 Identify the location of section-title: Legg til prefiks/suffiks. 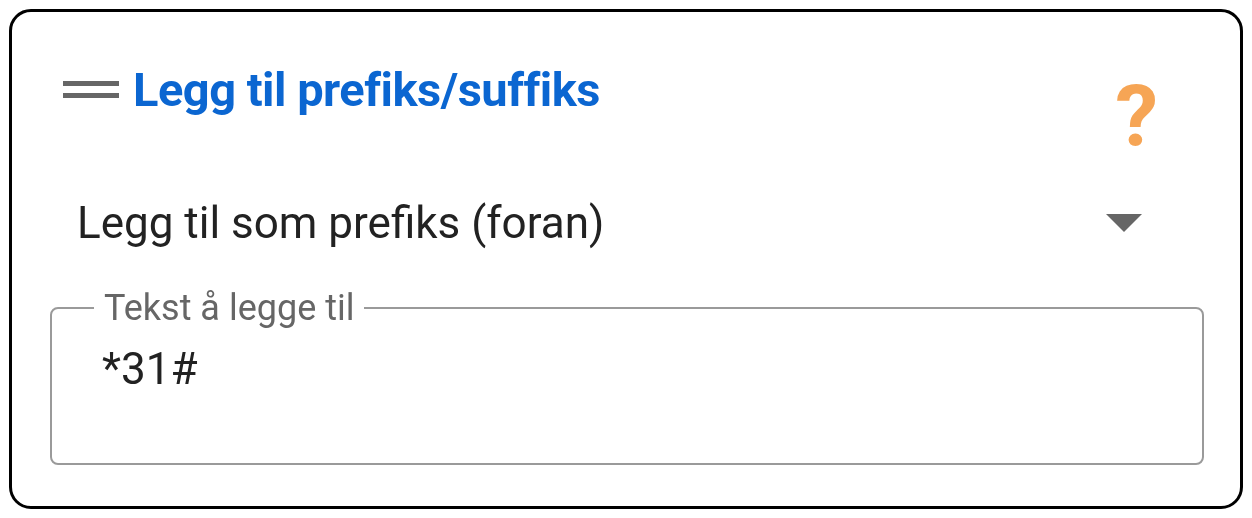
(366, 90).